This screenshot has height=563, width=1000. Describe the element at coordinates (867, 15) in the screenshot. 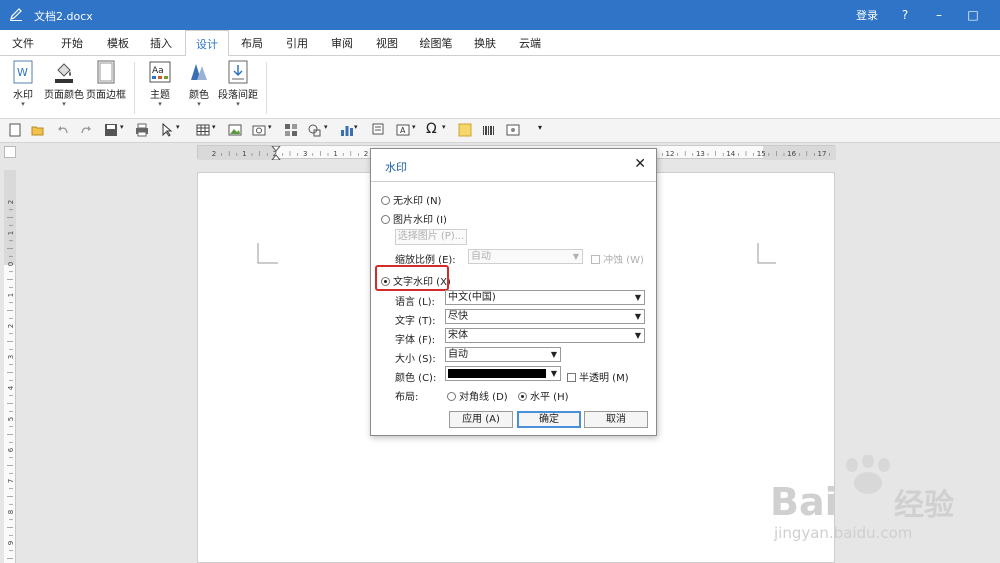

I see `login-link: 登录` at that location.